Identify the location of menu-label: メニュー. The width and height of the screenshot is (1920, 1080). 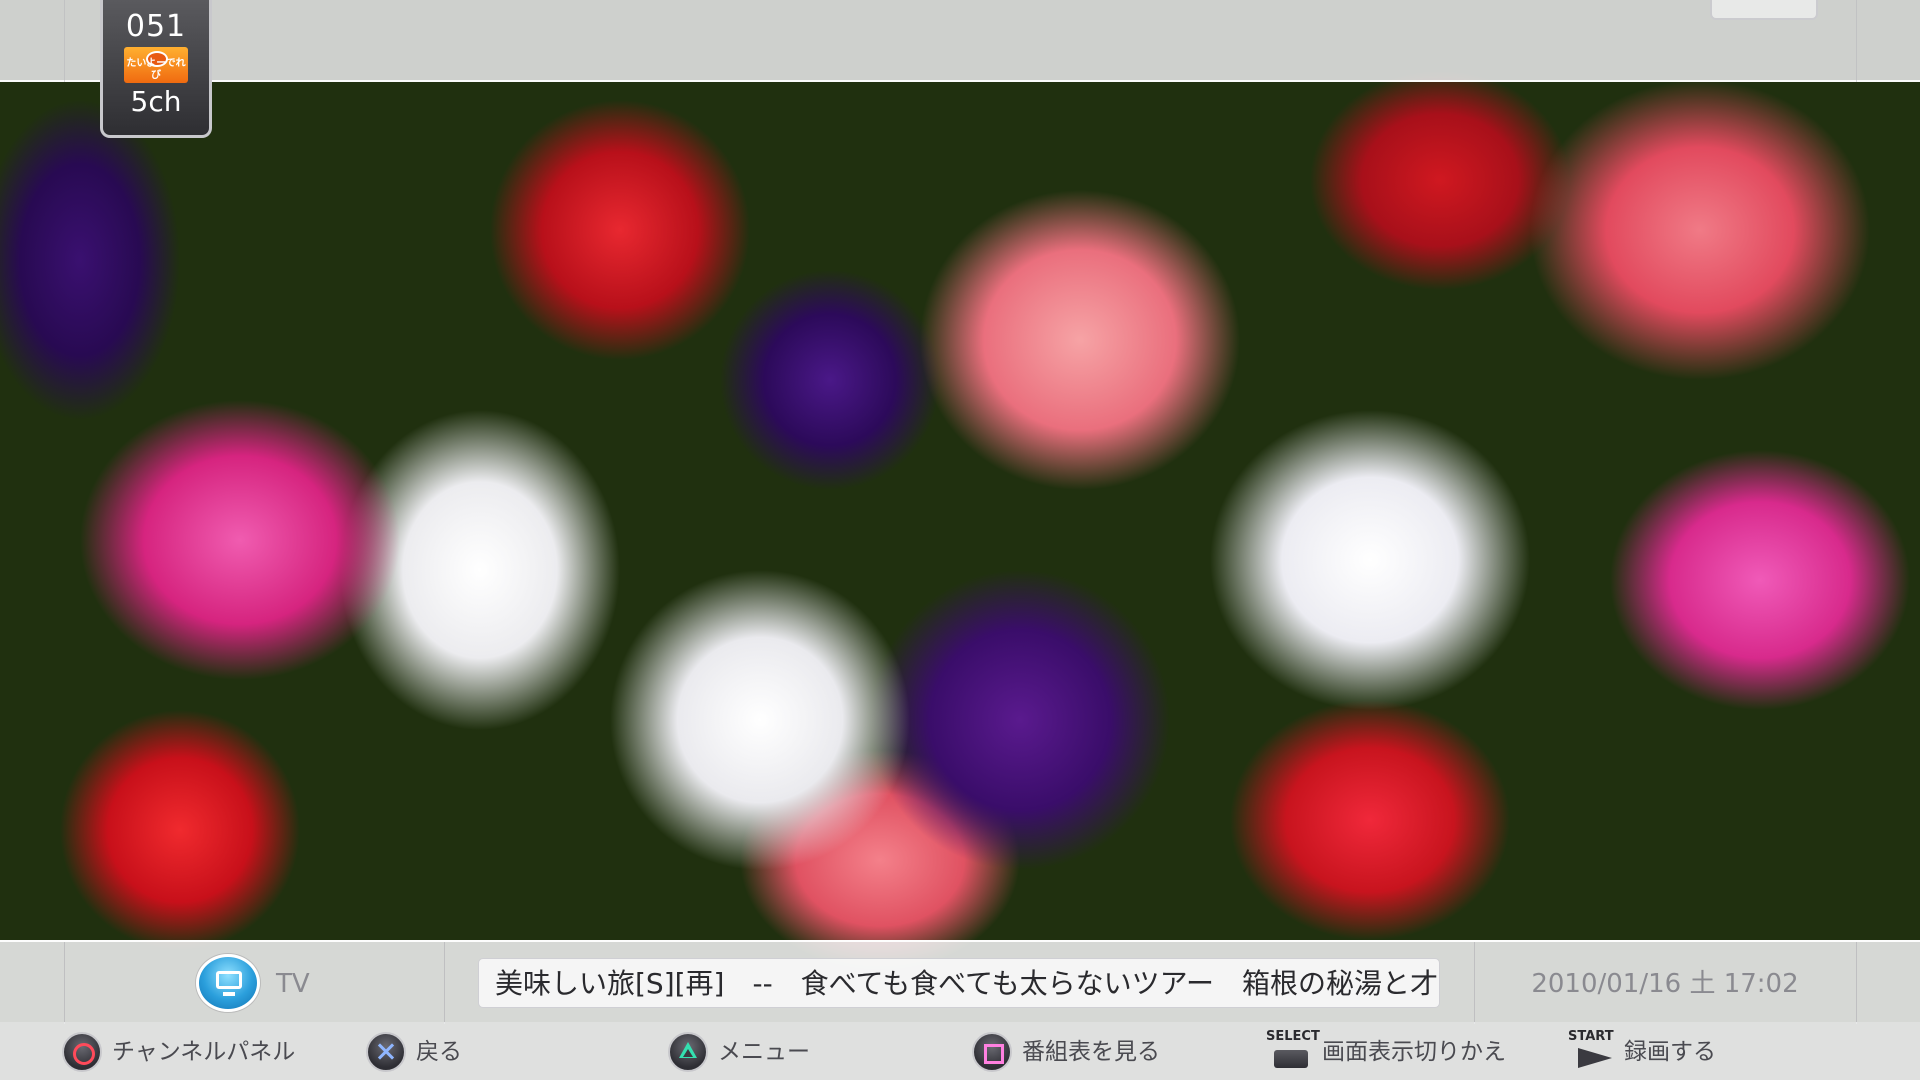
(764, 1052).